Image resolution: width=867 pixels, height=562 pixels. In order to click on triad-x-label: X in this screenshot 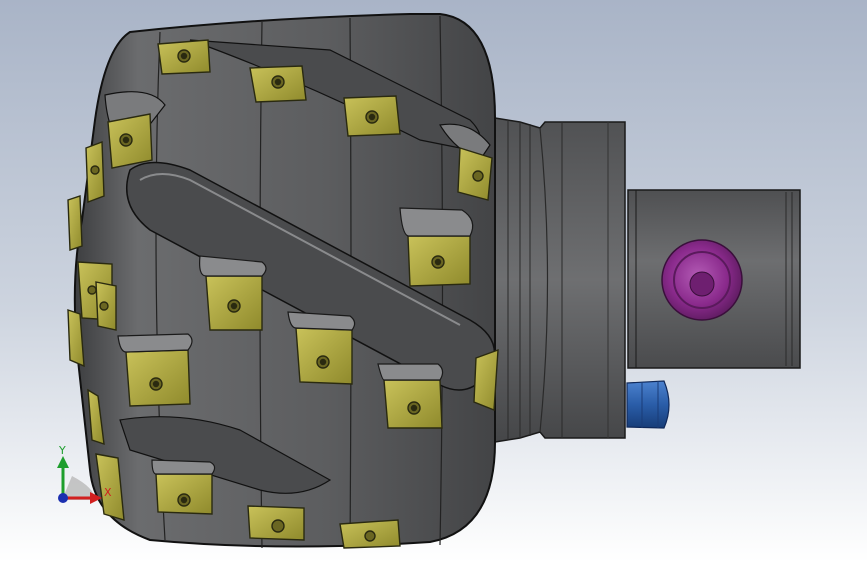, I will do `click(108, 492)`.